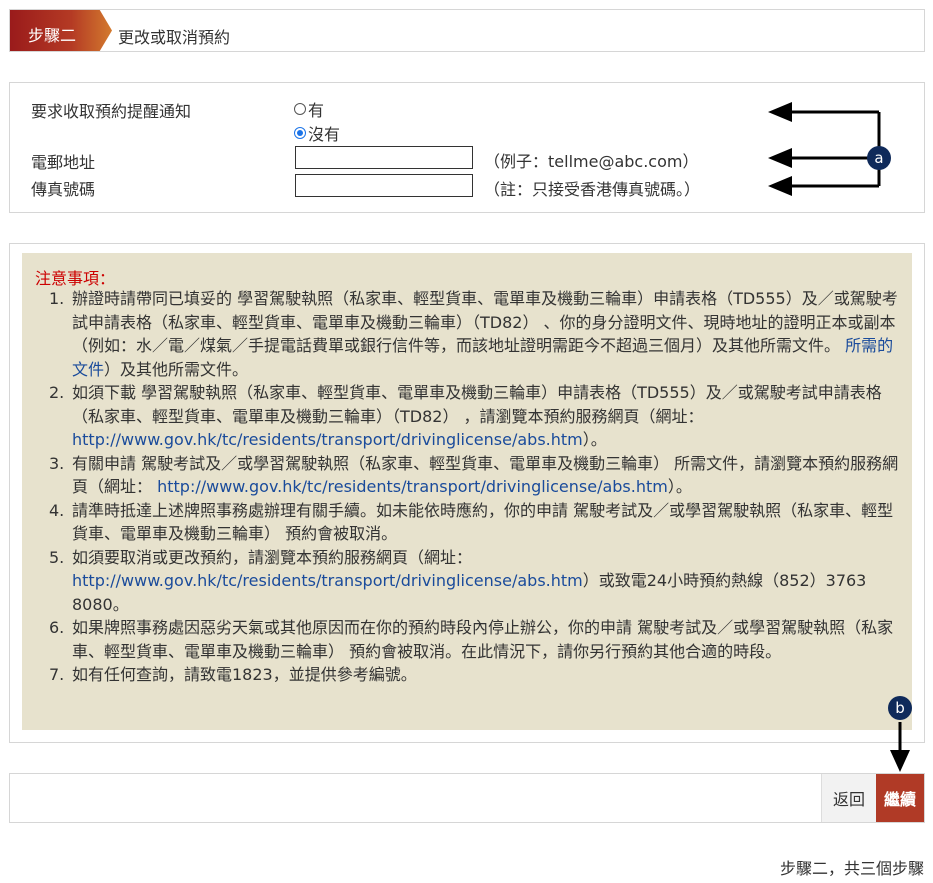 The height and width of the screenshot is (883, 933). What do you see at coordinates (384, 185) in the screenshot?
I see `fax-field` at bounding box center [384, 185].